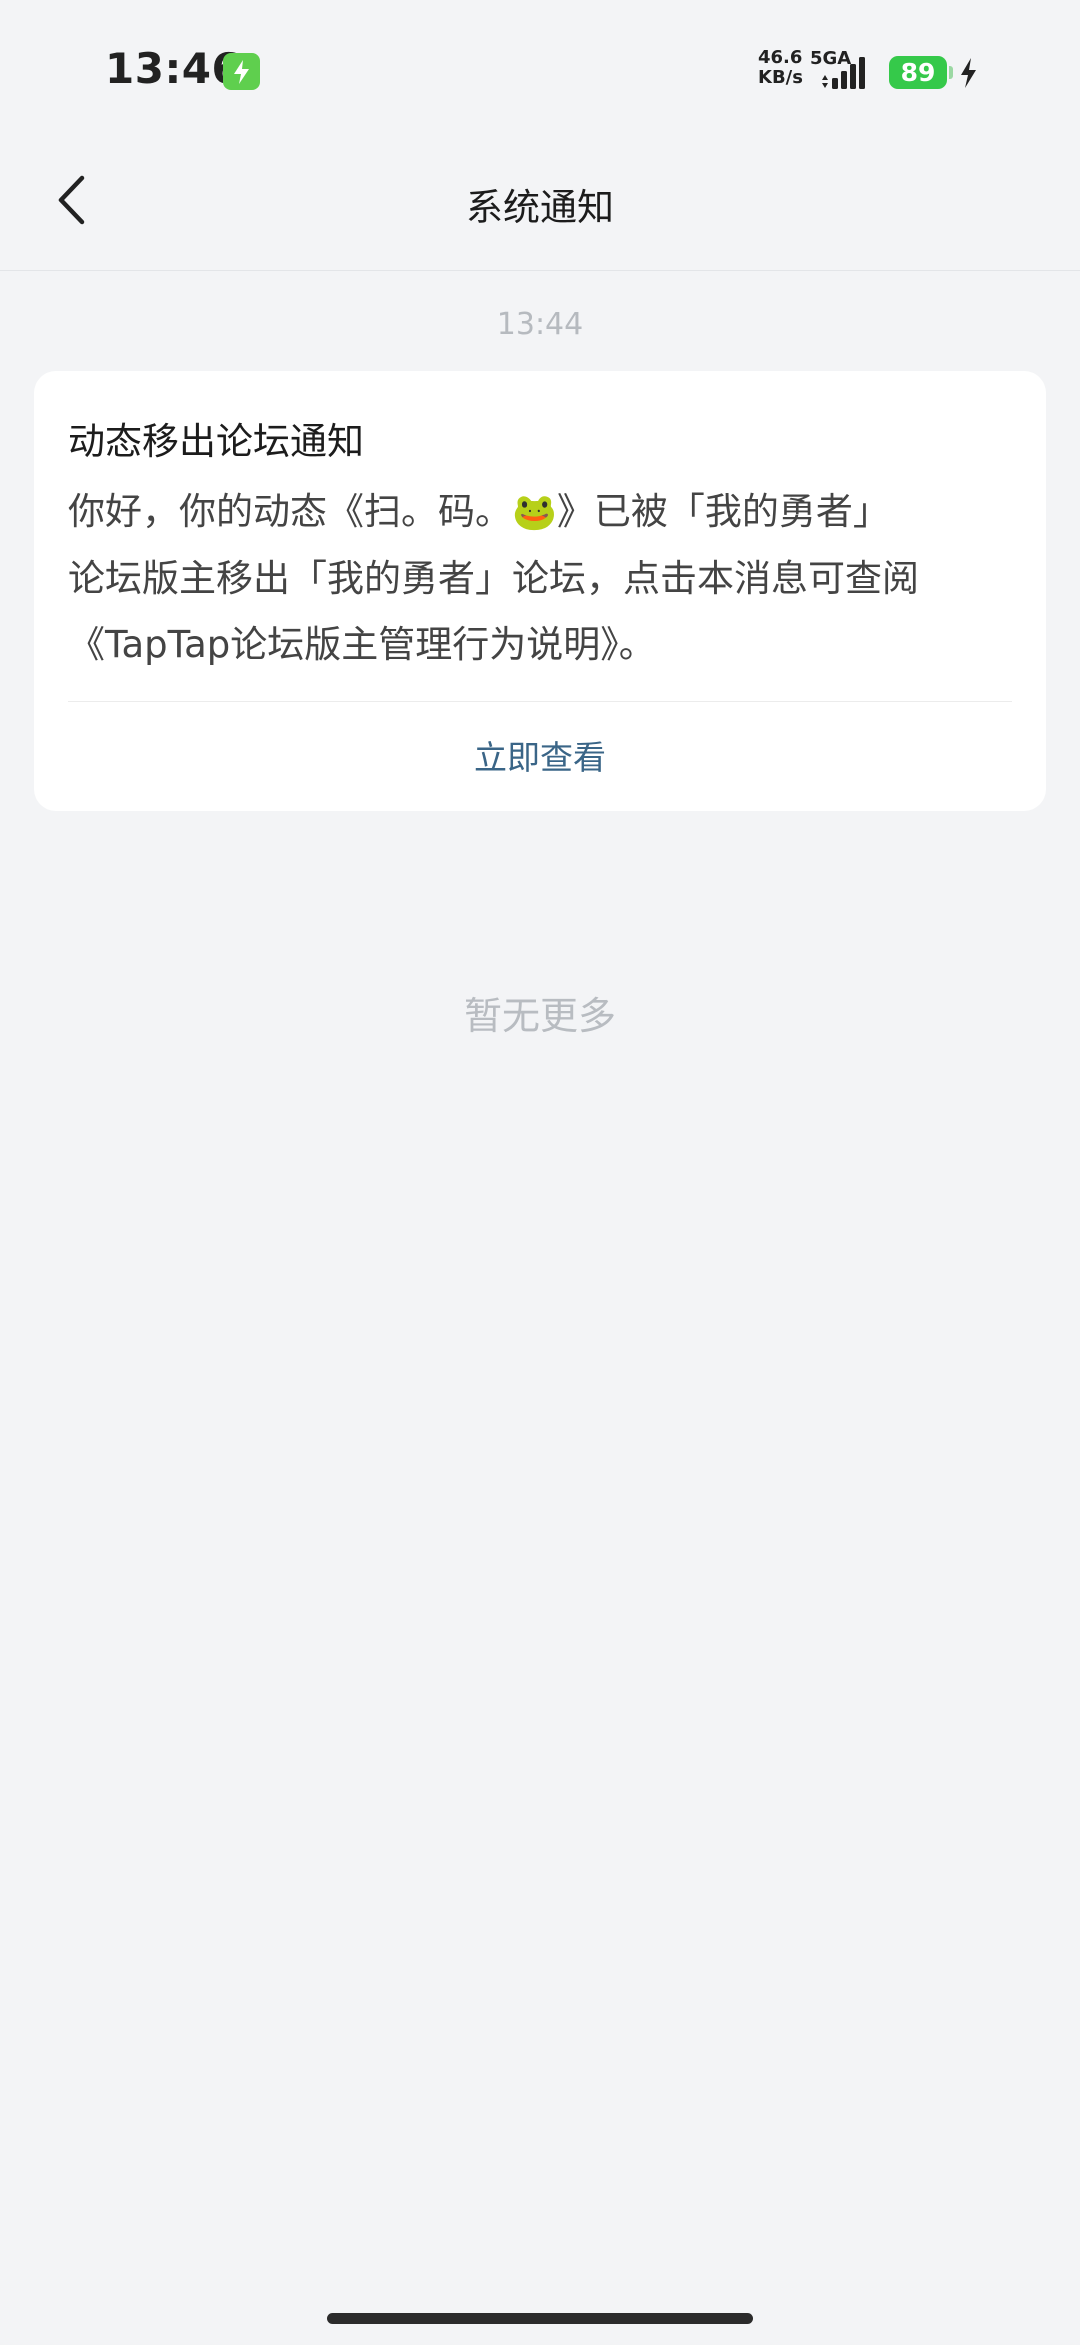 The height and width of the screenshot is (2345, 1080). I want to click on card-divider, so click(540, 701).